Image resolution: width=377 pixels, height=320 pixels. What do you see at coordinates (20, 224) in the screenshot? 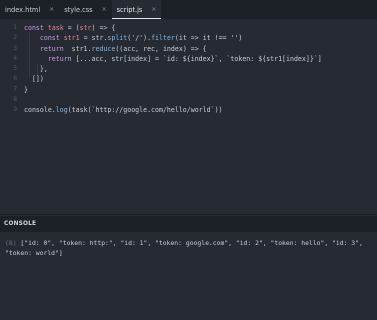
I see `console-title: CONSOLE` at bounding box center [20, 224].